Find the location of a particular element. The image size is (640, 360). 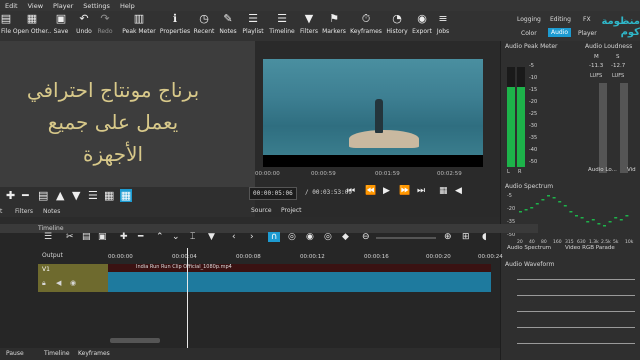

loudness-meter-m is located at coordinates (603, 128).